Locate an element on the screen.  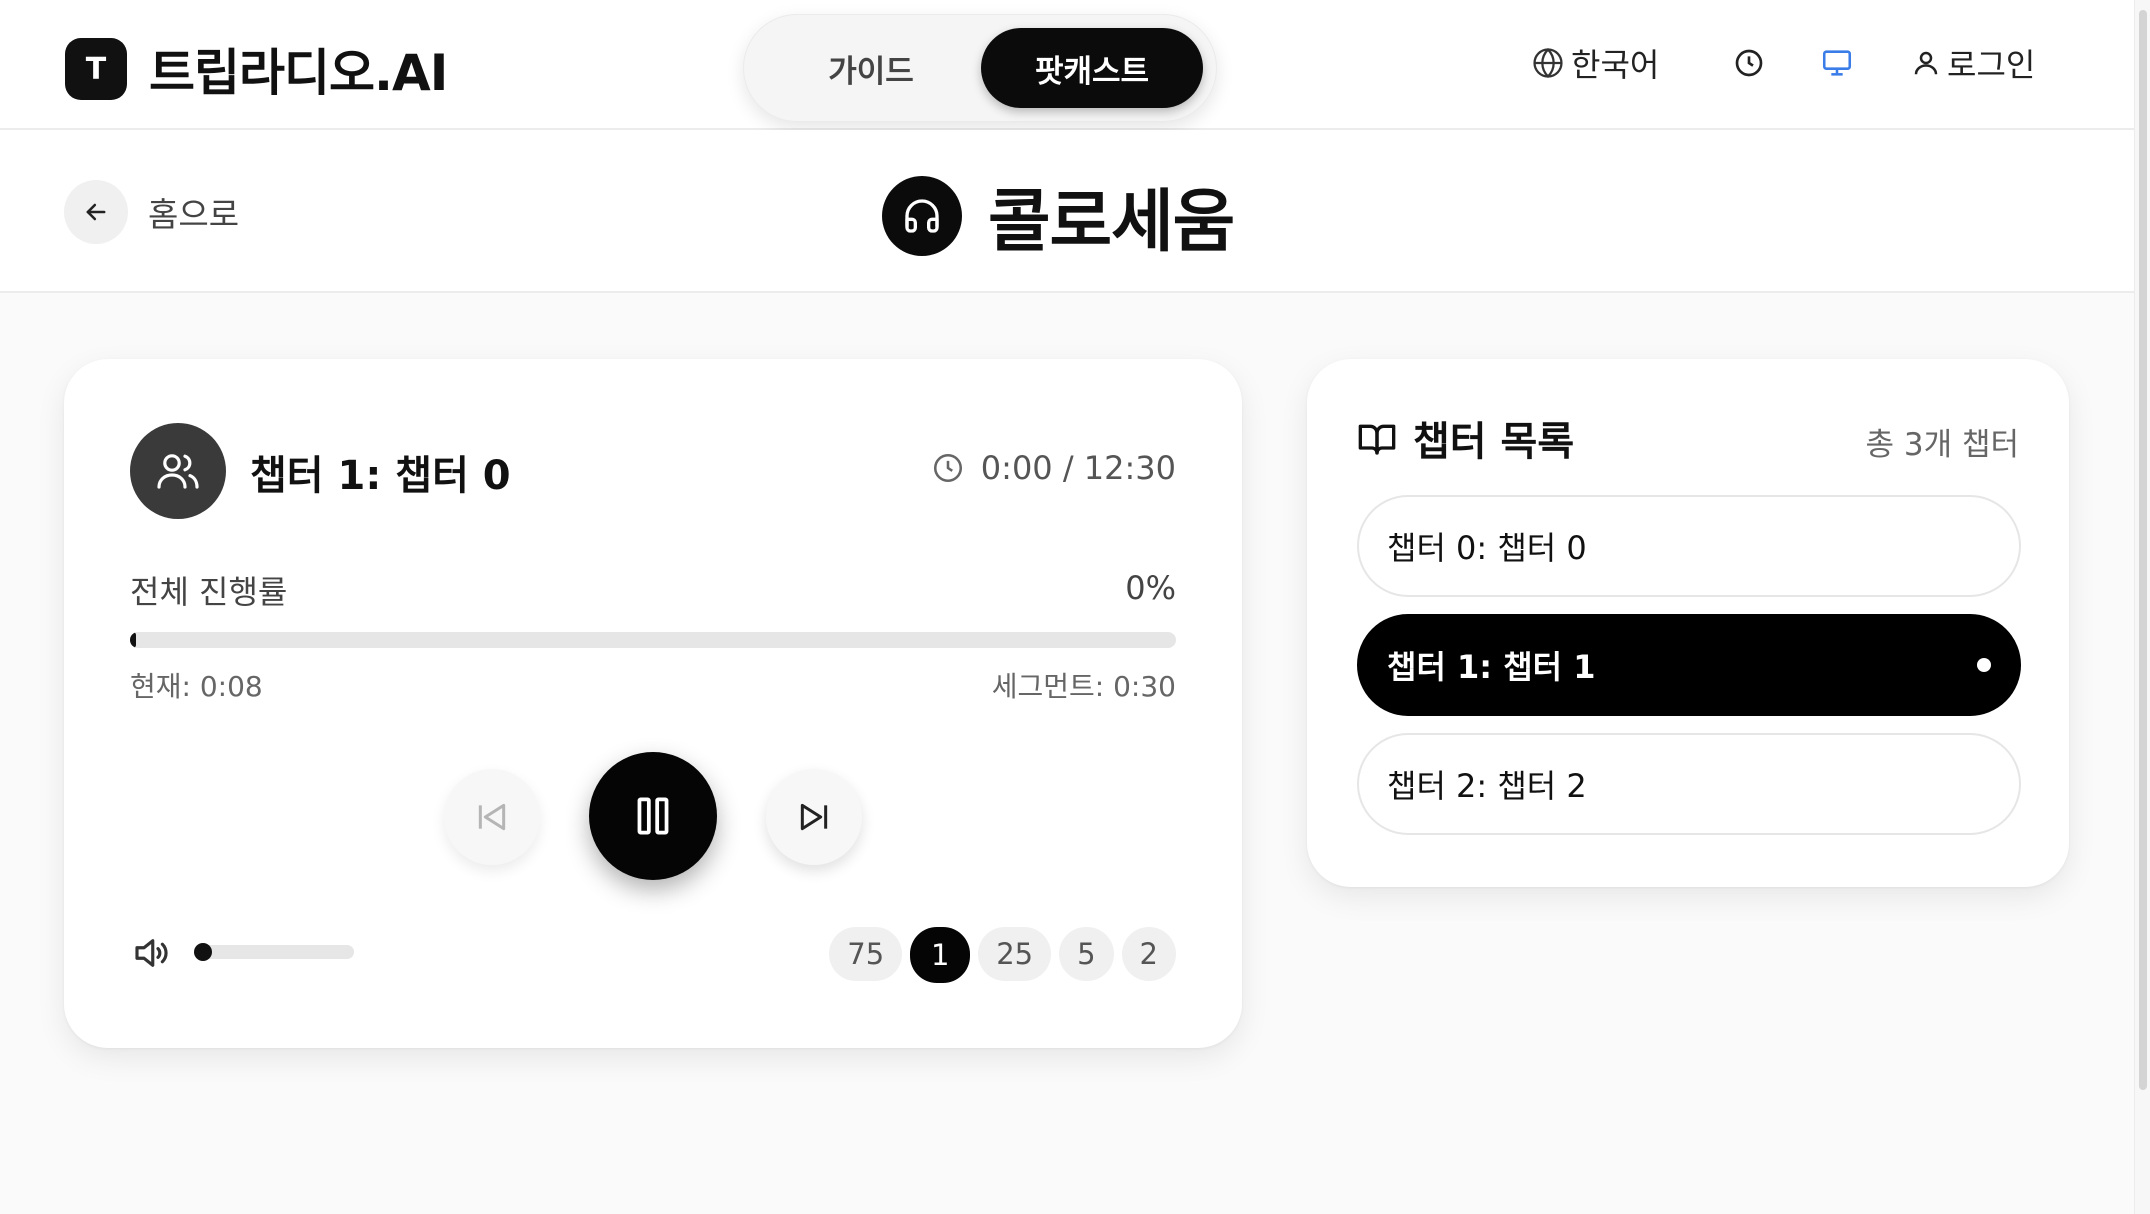
page-title-group: 콜로세움 is located at coordinates (1058, 215).